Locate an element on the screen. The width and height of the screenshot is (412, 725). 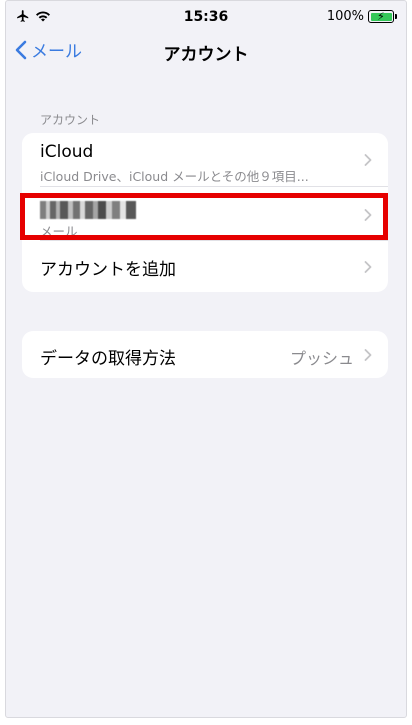
fetch-new-data-label: データの取得方法 is located at coordinates (108, 359).